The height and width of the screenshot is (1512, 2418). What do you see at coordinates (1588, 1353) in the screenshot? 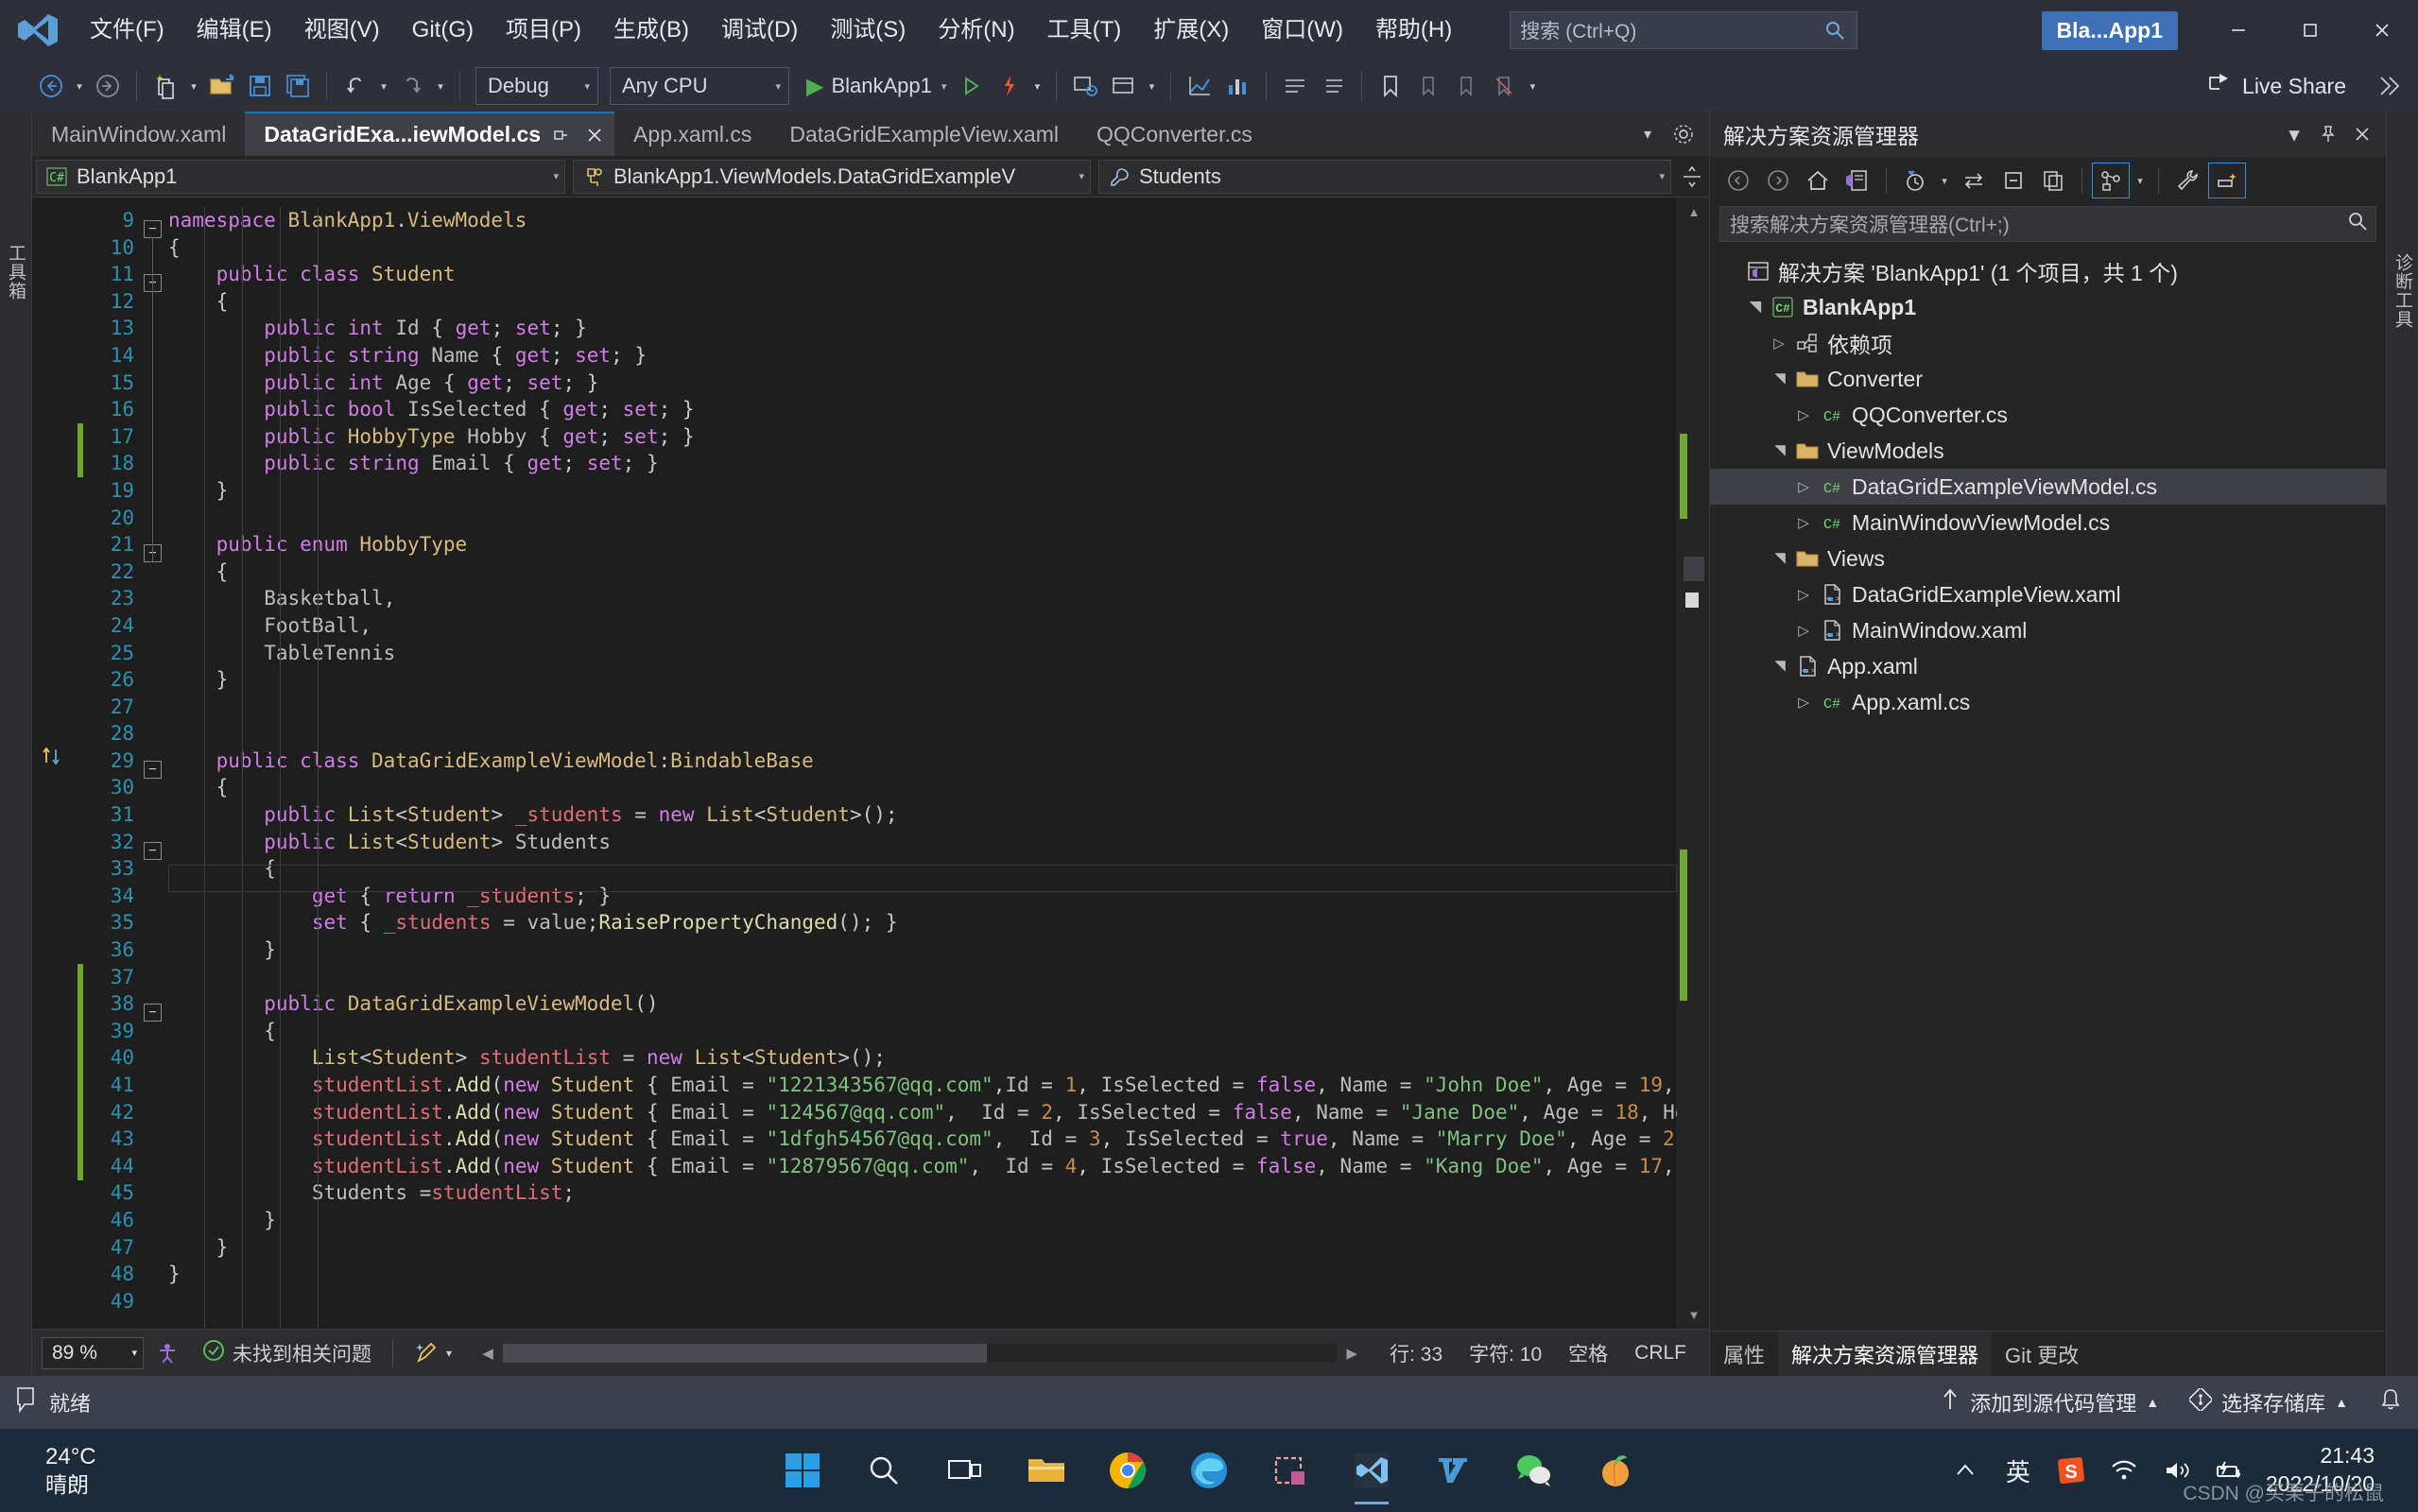
I see `indentation-indicator: 空格` at bounding box center [1588, 1353].